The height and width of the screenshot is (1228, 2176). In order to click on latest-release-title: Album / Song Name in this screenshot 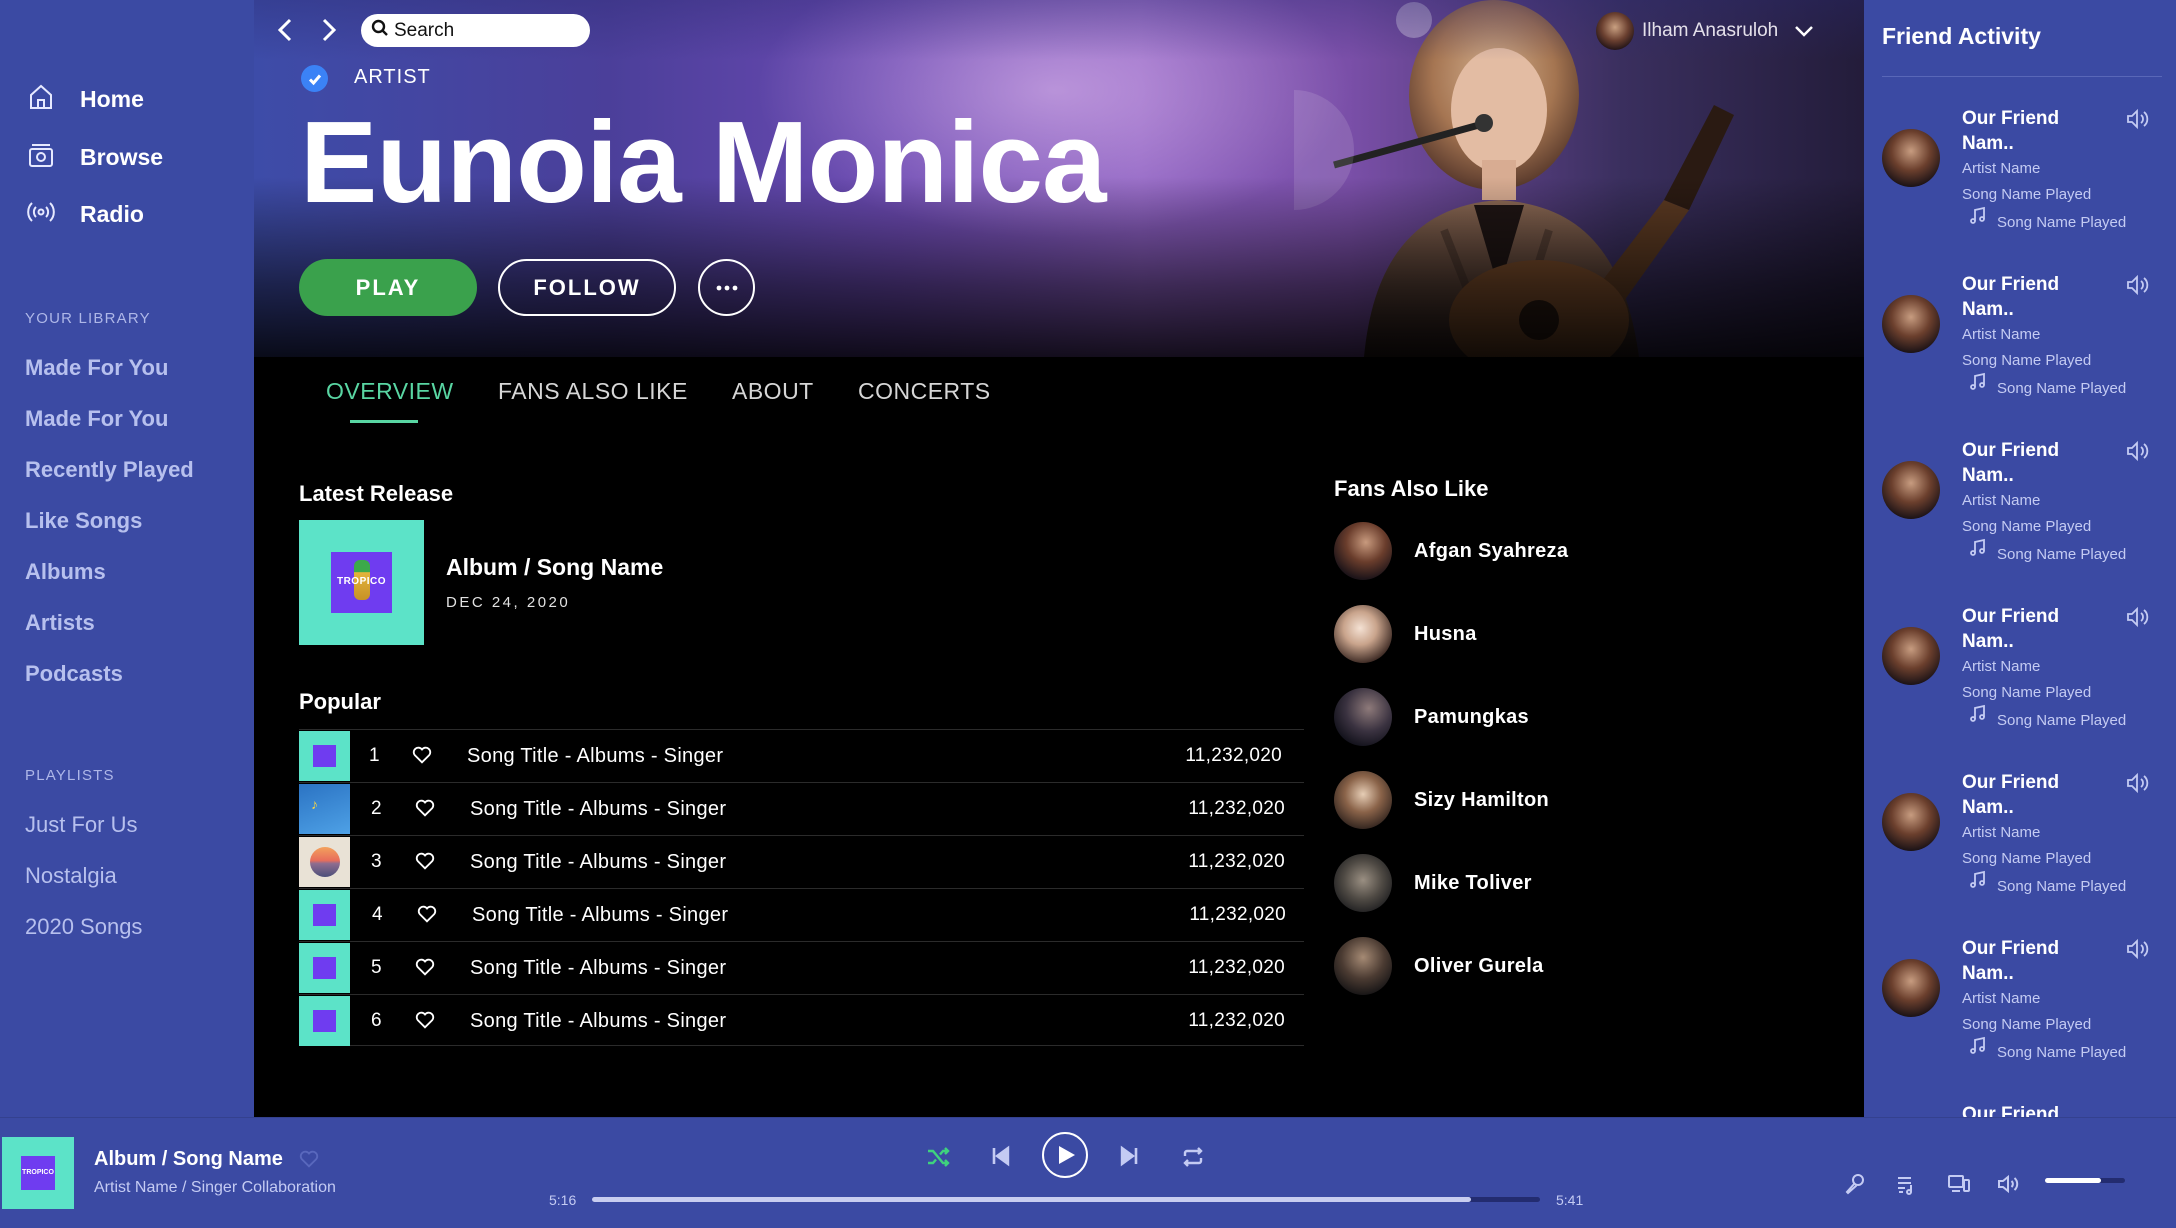, I will do `click(554, 567)`.